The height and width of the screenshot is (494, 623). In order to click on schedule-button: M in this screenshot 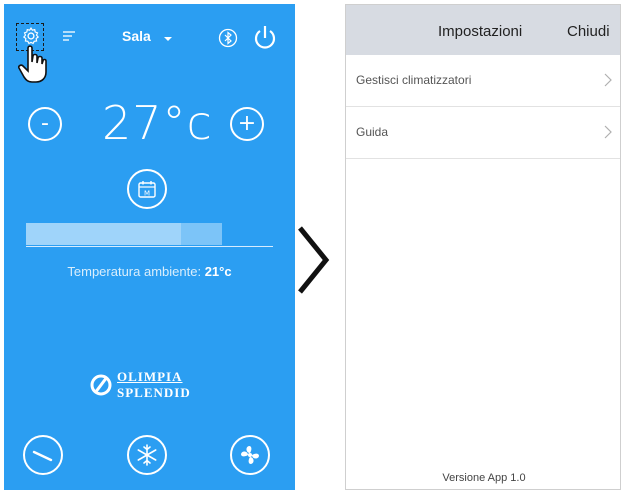, I will do `click(147, 189)`.